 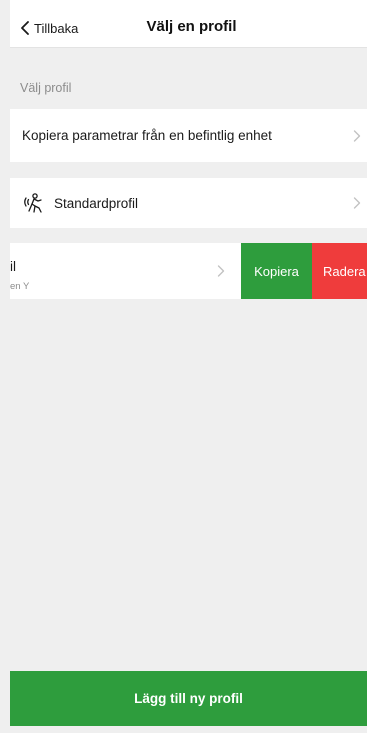 What do you see at coordinates (188, 271) in the screenshot?
I see `swiped-profile-row: il en Y Kopiera Radera` at bounding box center [188, 271].